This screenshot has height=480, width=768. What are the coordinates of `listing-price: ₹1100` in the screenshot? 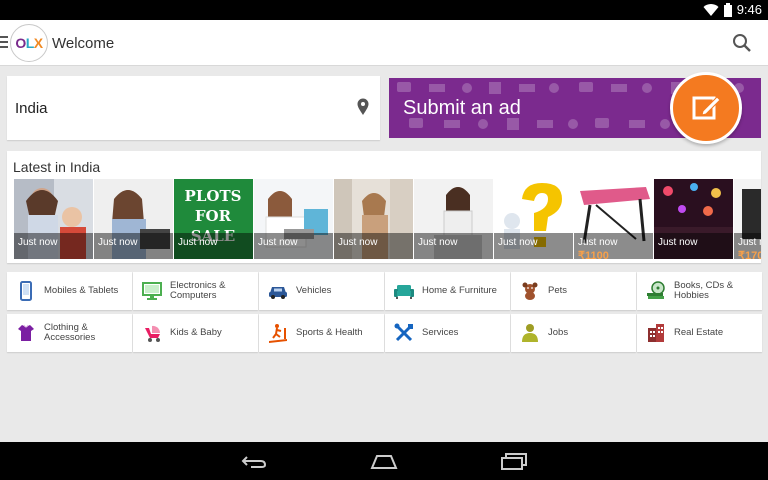 It's located at (593, 254).